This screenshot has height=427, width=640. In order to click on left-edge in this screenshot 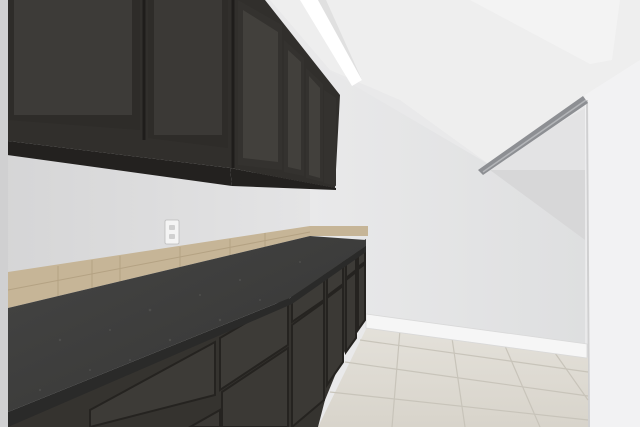, I will do `click(4, 213)`.